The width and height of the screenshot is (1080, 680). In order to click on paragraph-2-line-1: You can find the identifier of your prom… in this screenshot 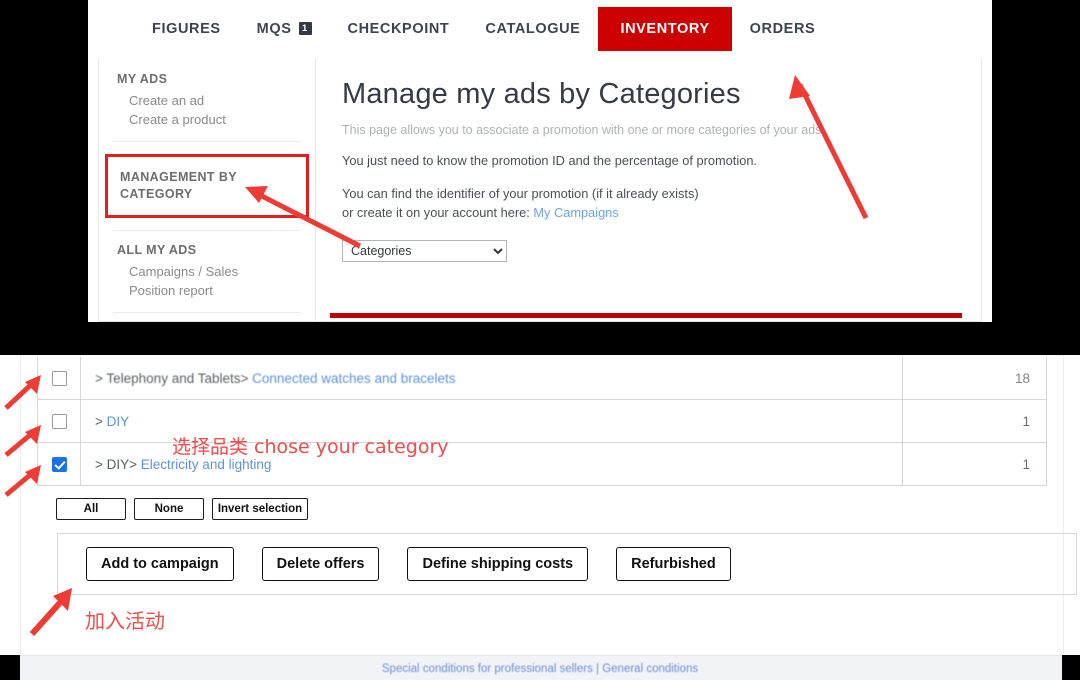, I will do `click(520, 193)`.